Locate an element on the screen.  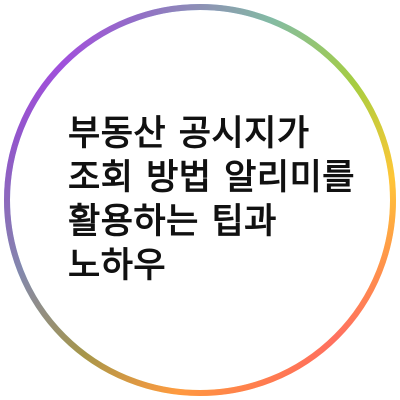
title-line: 노하우 is located at coordinates (117, 266).